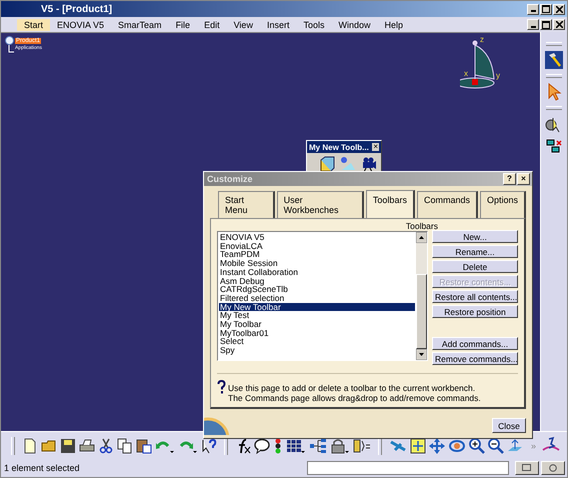  What do you see at coordinates (477, 446) in the screenshot?
I see `zoom-in-icon` at bounding box center [477, 446].